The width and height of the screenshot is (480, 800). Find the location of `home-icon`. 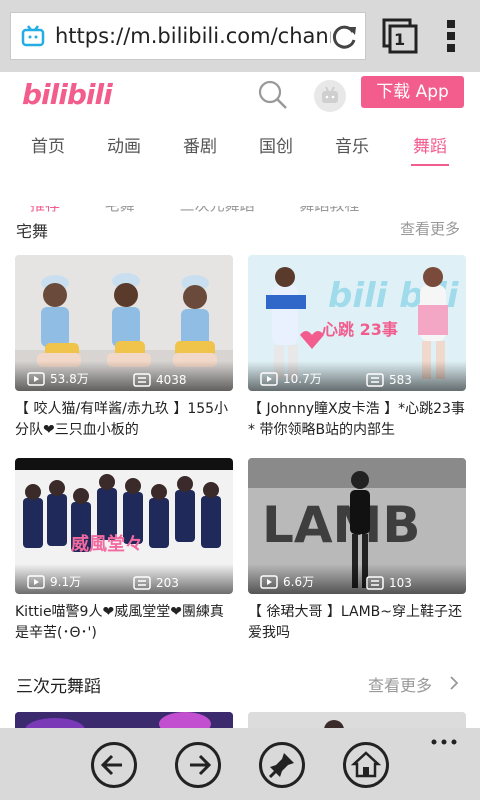

home-icon is located at coordinates (366, 764).